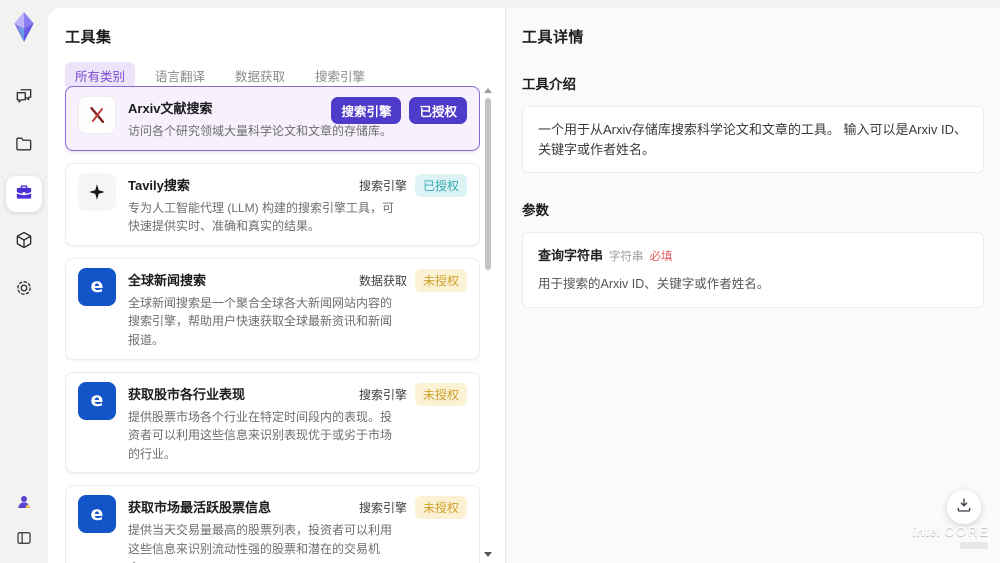 The width and height of the screenshot is (1000, 563). Describe the element at coordinates (626, 257) in the screenshot. I see `param-type: 字符串` at that location.